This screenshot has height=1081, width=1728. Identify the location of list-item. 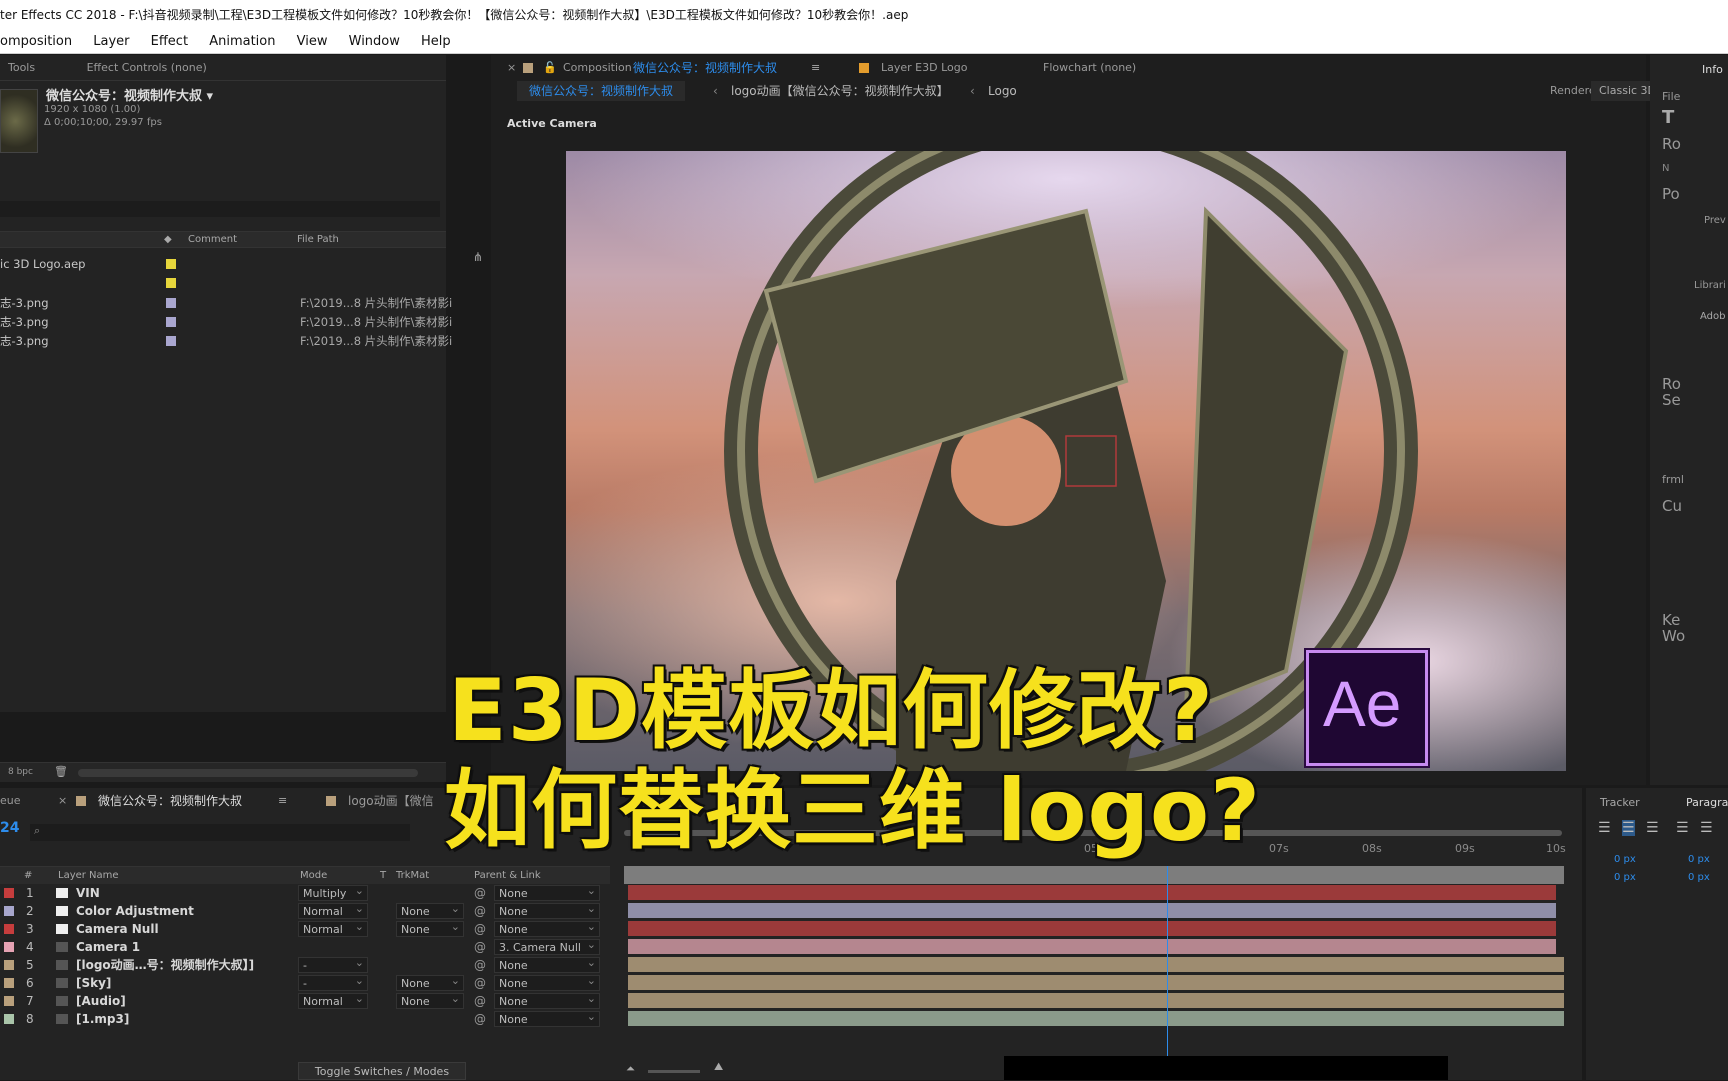
(223, 283).